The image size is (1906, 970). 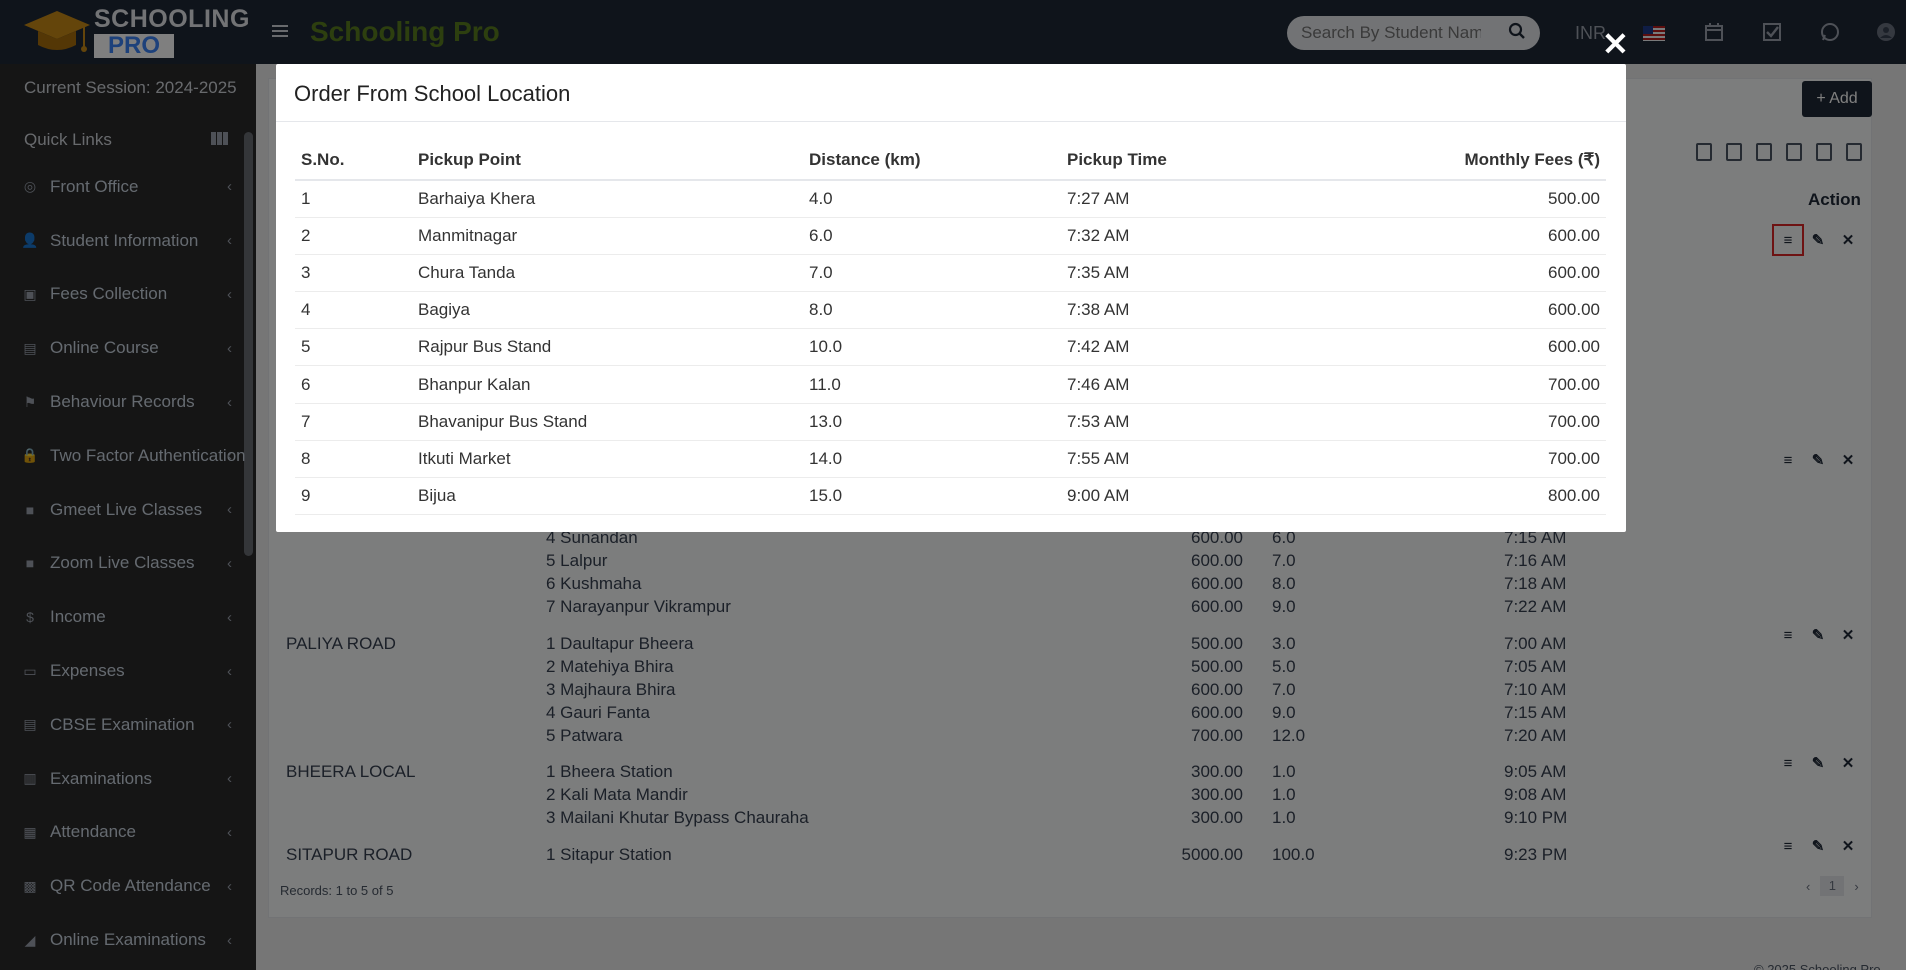 I want to click on pickup-point-cell: Manmitnagar, so click(x=607, y=236).